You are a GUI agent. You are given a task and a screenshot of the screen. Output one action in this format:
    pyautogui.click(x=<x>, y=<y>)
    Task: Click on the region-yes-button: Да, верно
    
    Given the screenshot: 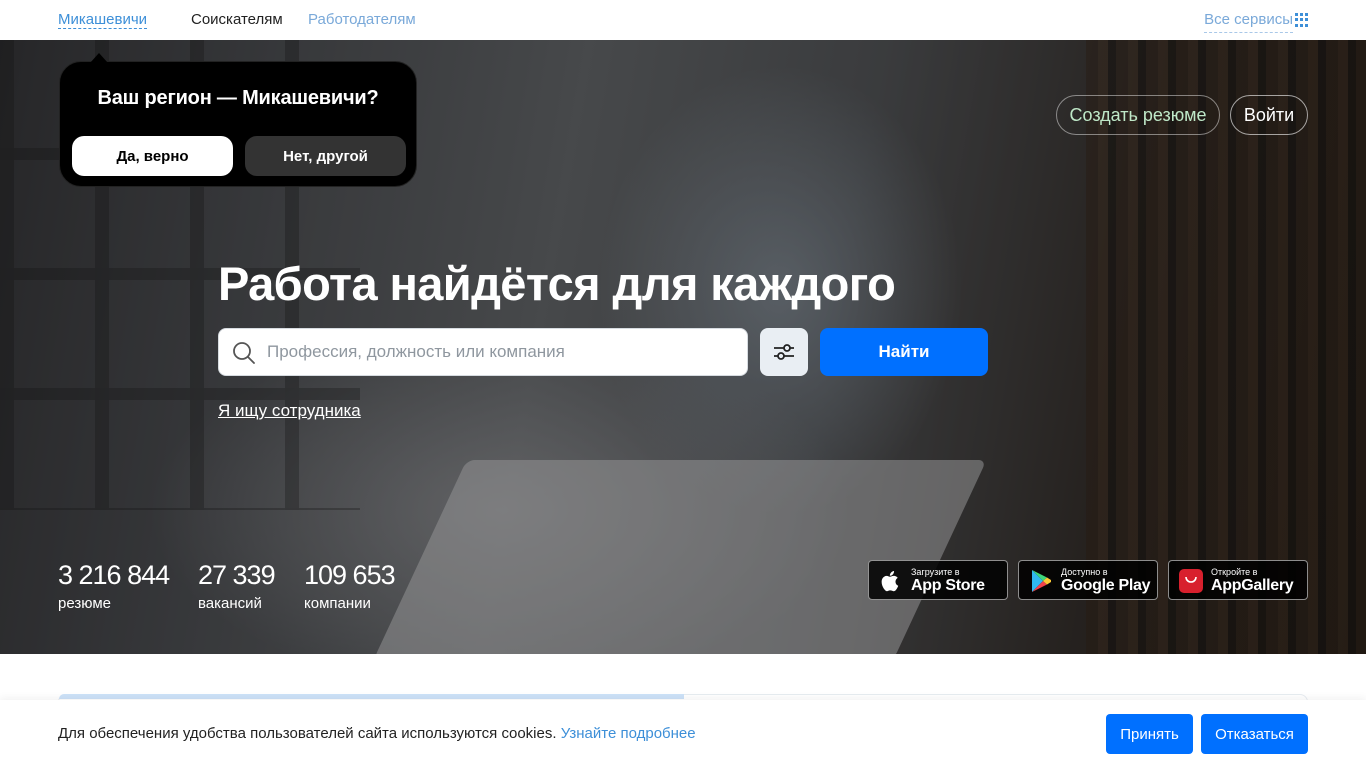 What is the action you would take?
    pyautogui.click(x=152, y=156)
    